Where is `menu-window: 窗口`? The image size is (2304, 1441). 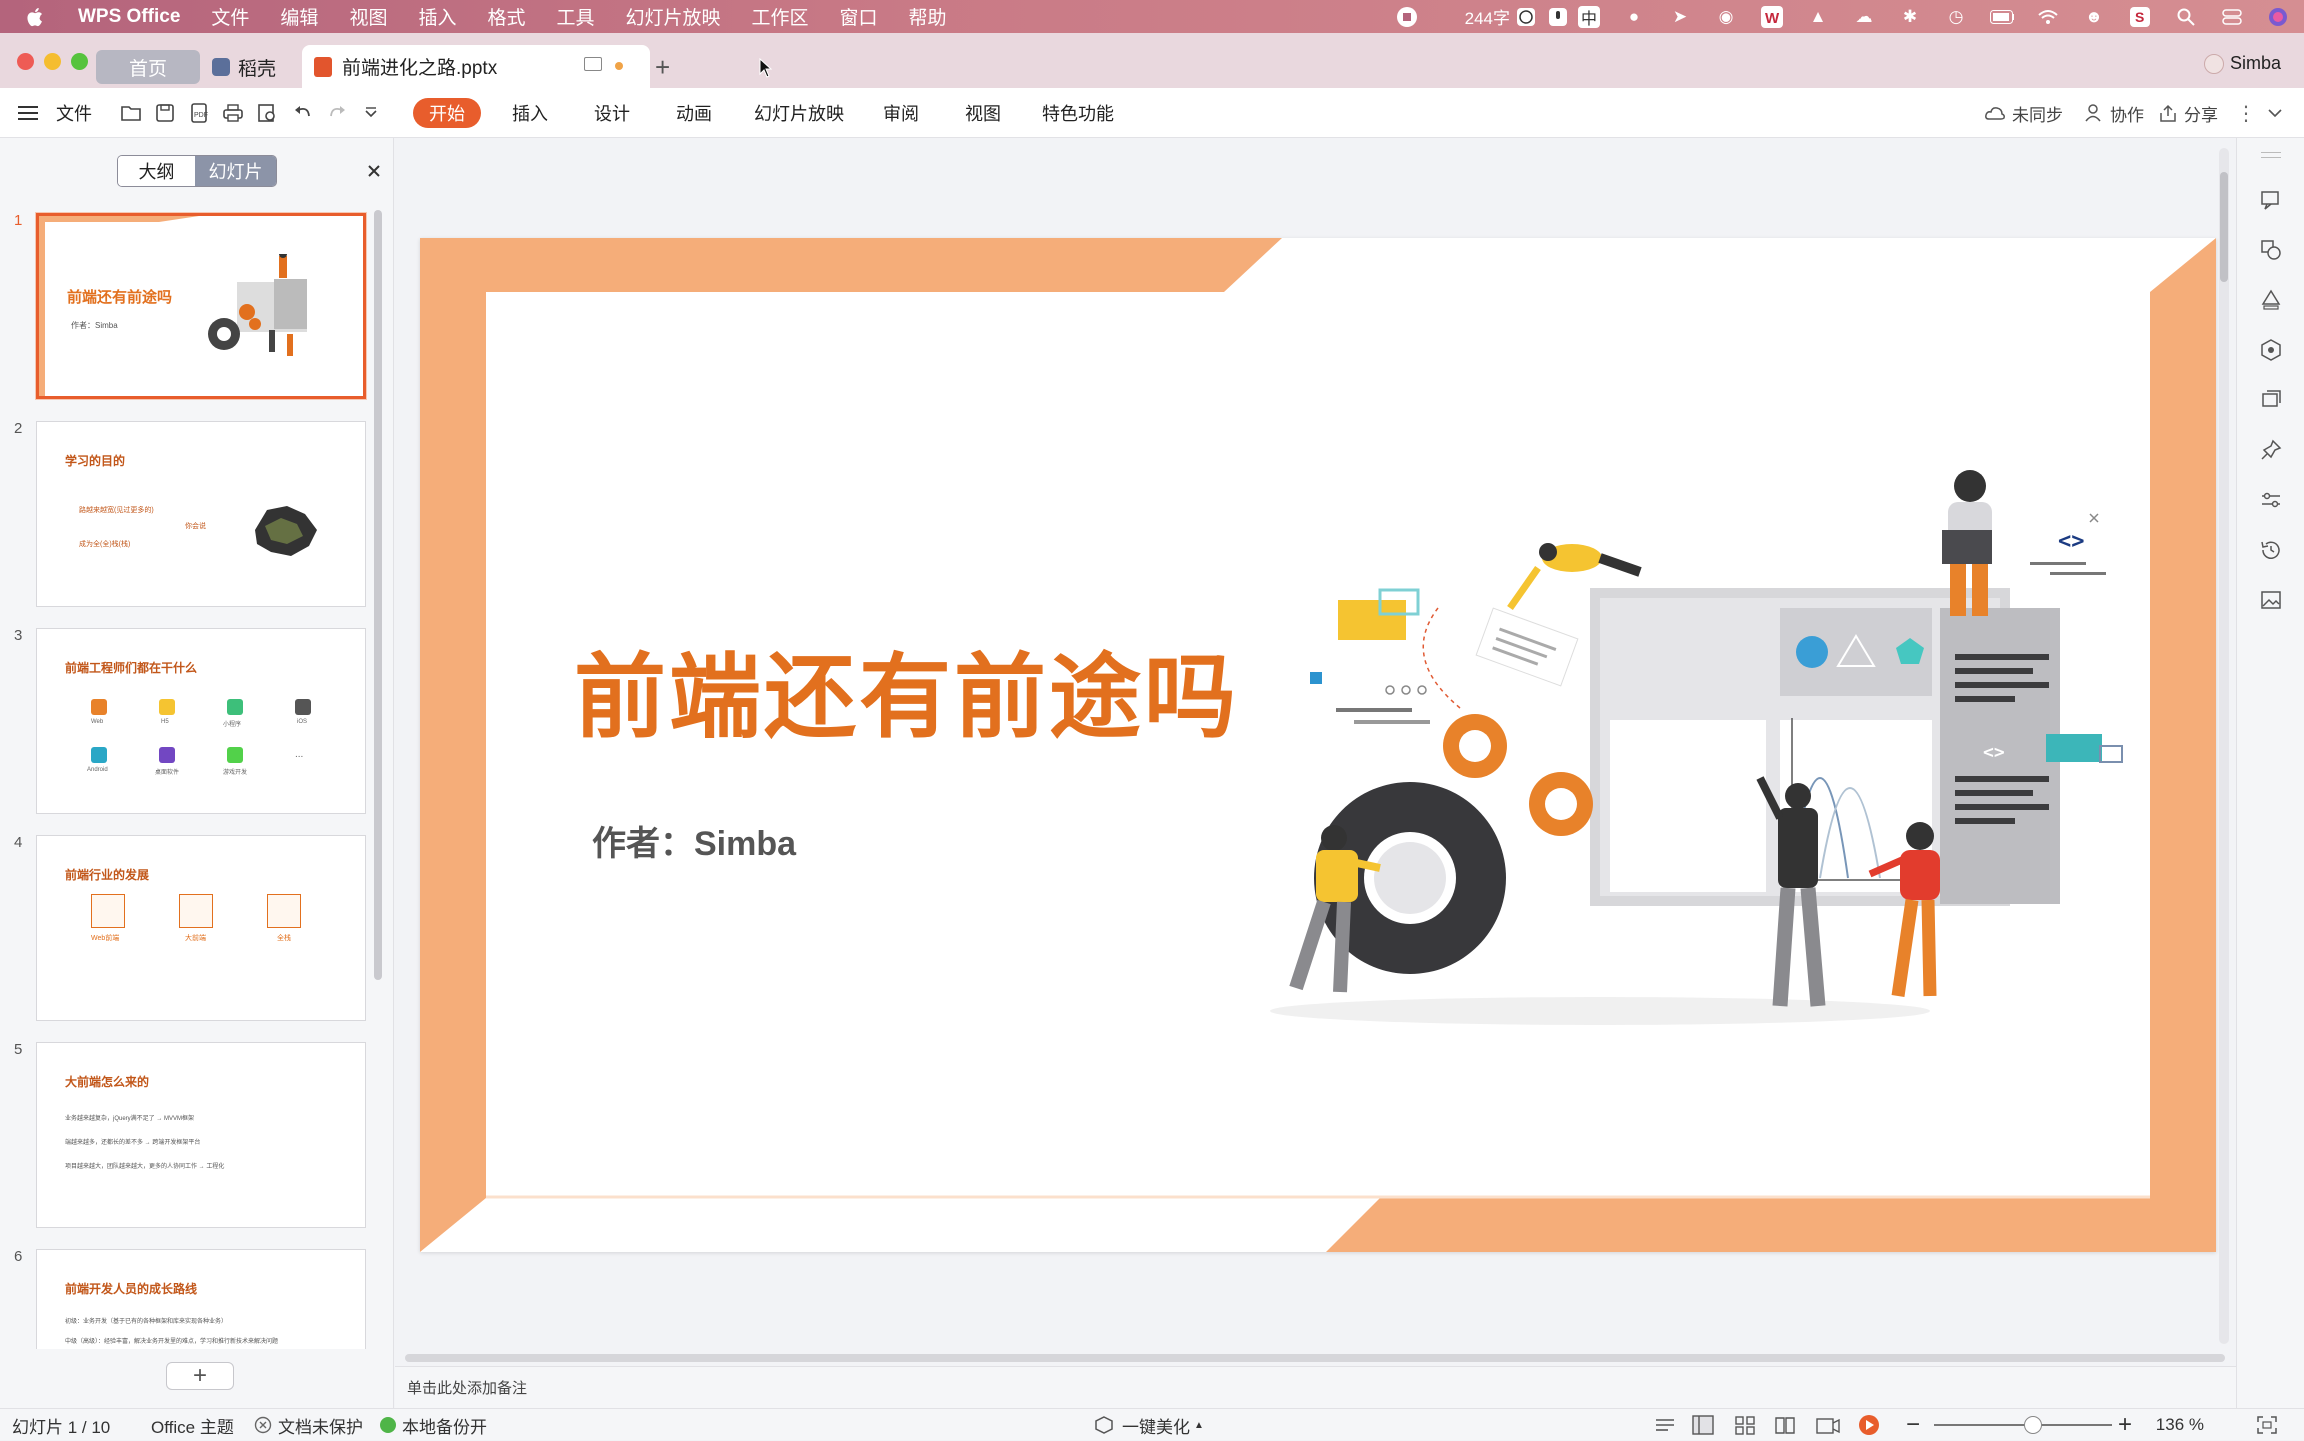 menu-window: 窗口 is located at coordinates (859, 16).